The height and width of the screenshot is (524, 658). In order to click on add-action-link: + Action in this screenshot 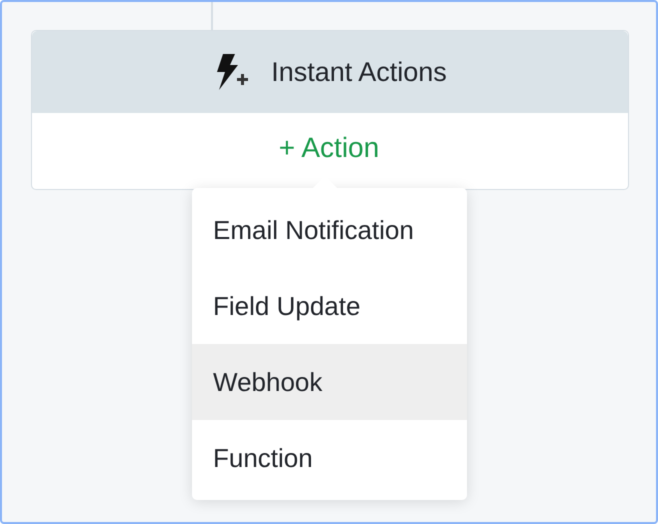, I will do `click(329, 148)`.